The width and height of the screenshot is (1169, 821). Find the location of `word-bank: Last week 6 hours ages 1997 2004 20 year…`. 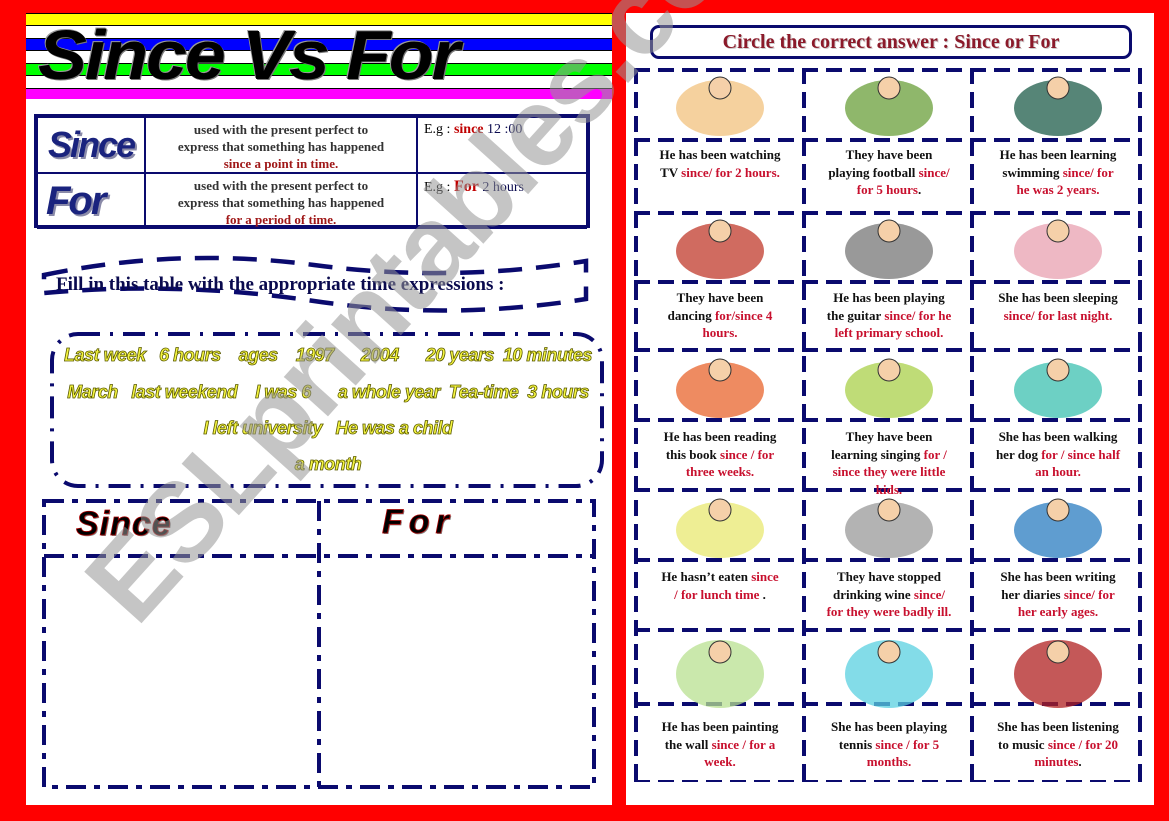

word-bank: Last week 6 hours ages 1997 2004 20 year… is located at coordinates (328, 411).